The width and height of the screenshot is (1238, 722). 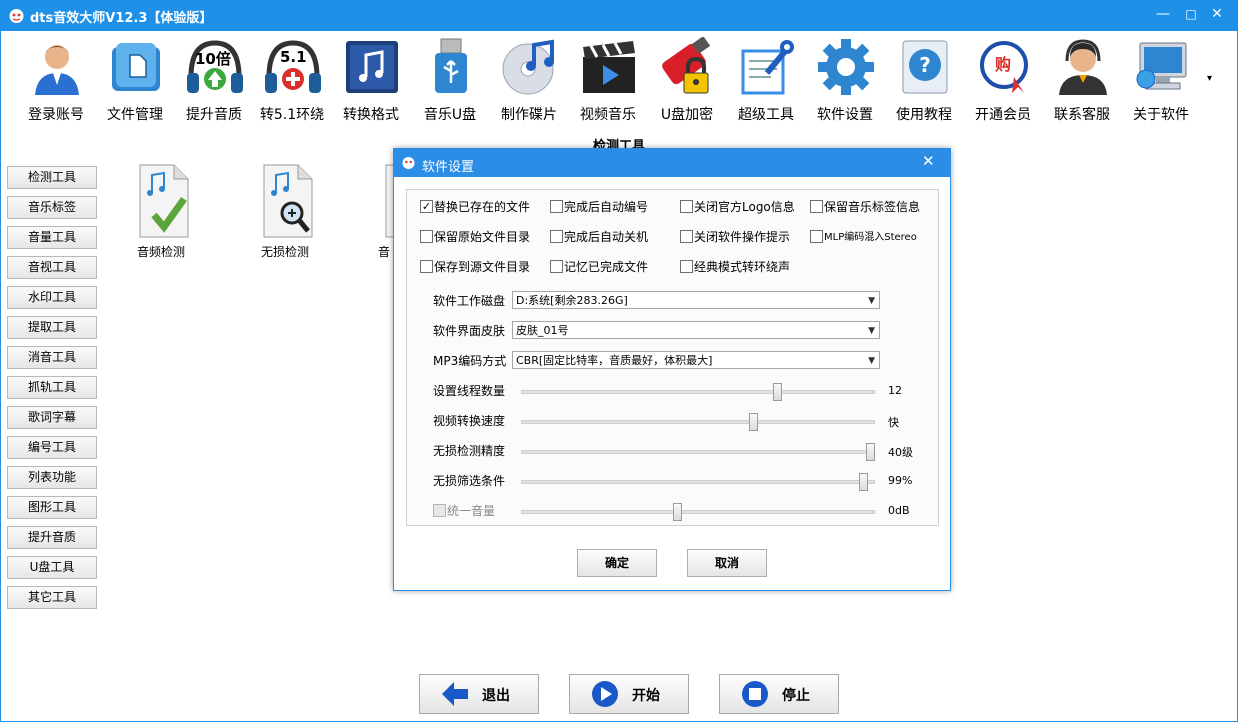 What do you see at coordinates (1003, 79) in the screenshot?
I see `toolbar-membership: 购 开通会员` at bounding box center [1003, 79].